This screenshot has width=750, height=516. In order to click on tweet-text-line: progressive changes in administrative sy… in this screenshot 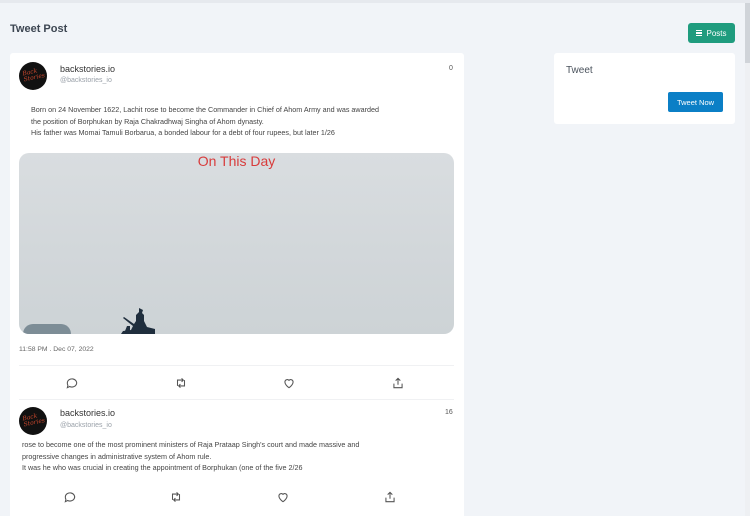, I will do `click(117, 456)`.